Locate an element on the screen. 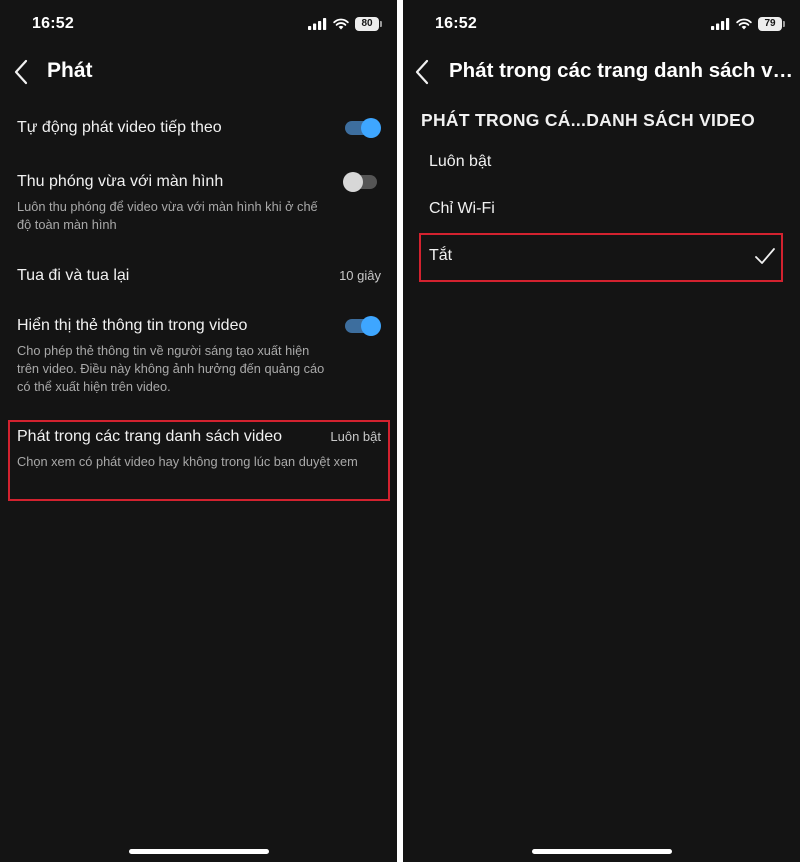 The image size is (800, 862). app-bar: Phát is located at coordinates (198, 72).